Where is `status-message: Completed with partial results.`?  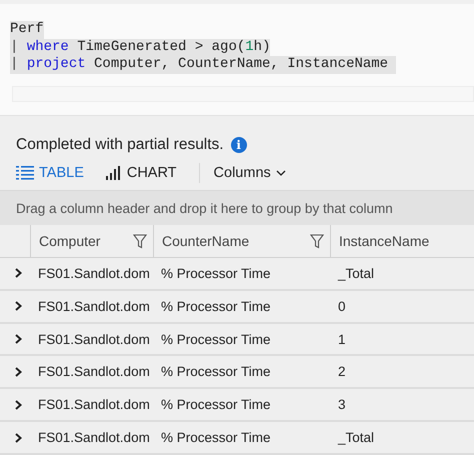 status-message: Completed with partial results. is located at coordinates (120, 145).